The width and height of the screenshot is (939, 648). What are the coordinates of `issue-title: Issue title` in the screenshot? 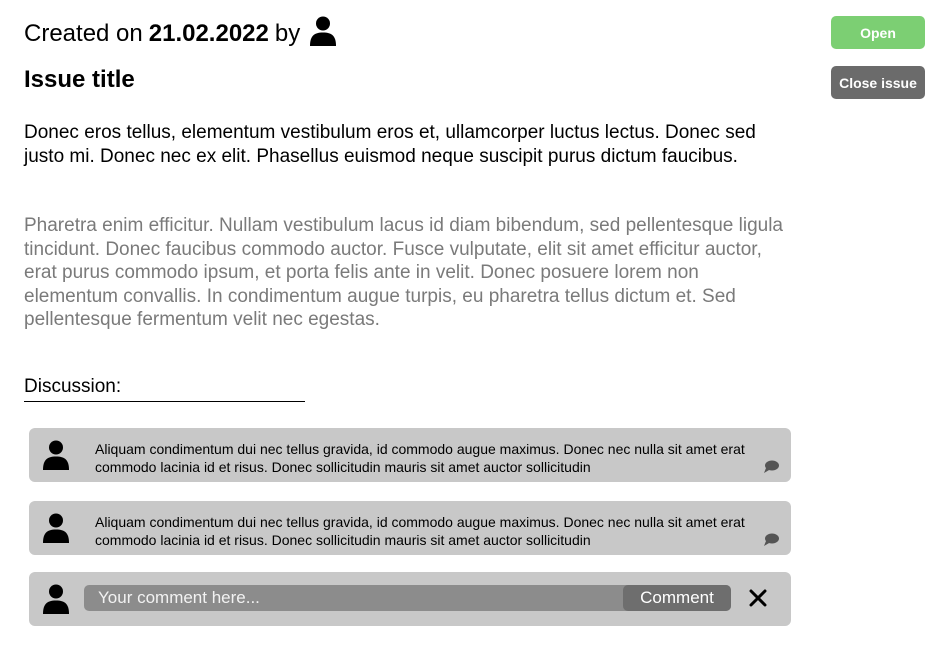 It's located at (79, 79).